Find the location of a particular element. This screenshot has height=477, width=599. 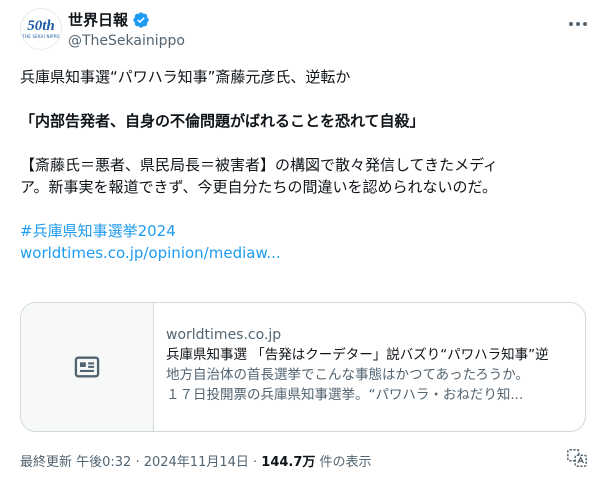

card-thumbnail is located at coordinates (87, 367).